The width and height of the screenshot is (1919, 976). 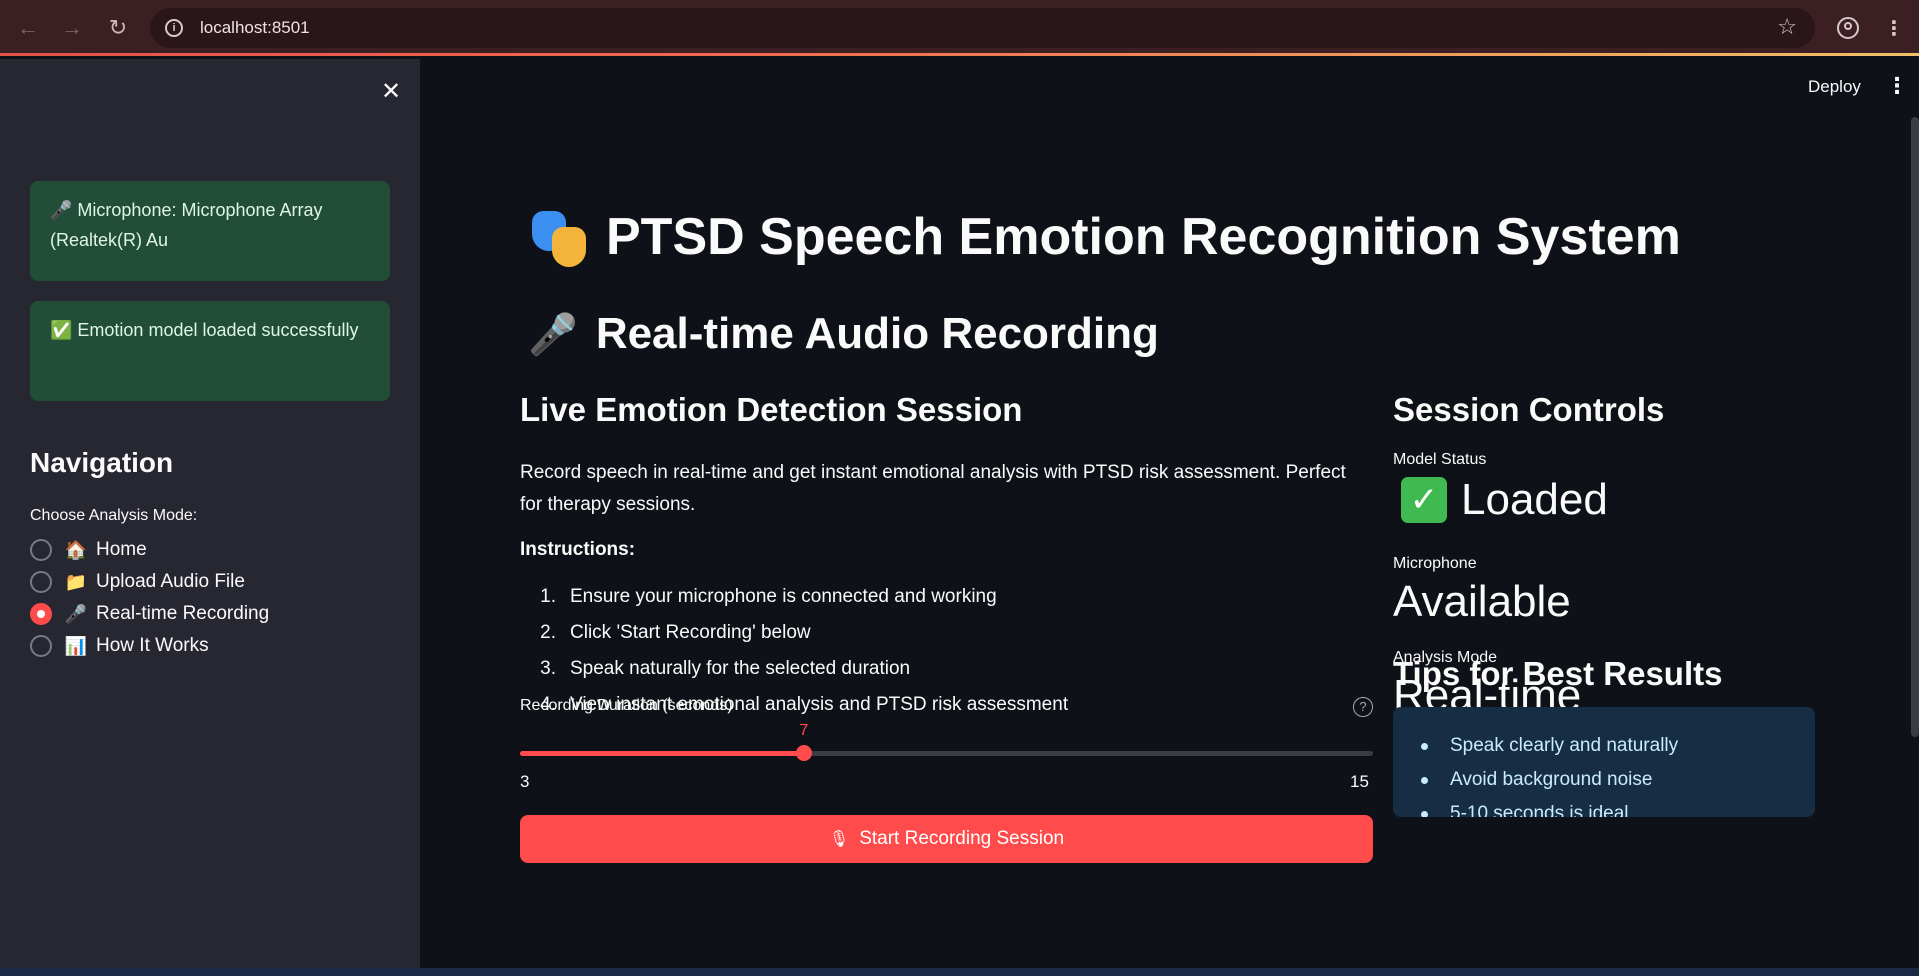 I want to click on forward-arrow-icon: →, so click(x=72, y=28).